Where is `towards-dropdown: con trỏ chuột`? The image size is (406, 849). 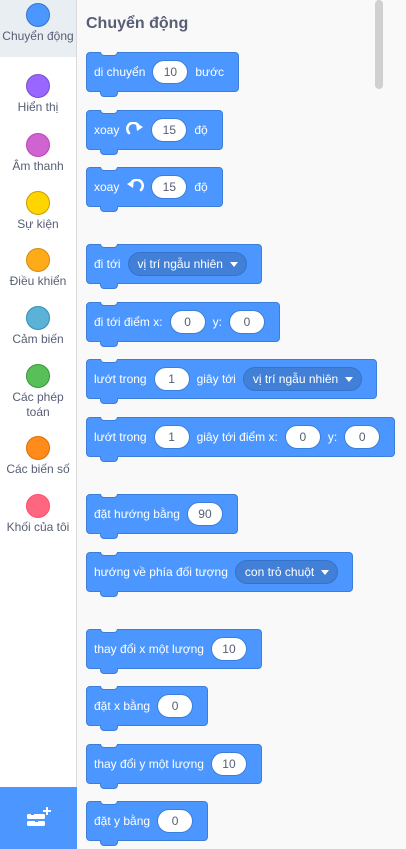
towards-dropdown: con trỏ chuột is located at coordinates (286, 572).